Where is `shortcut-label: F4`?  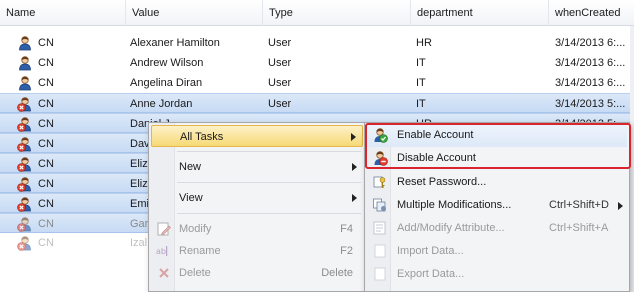
shortcut-label: F4 is located at coordinates (346, 229).